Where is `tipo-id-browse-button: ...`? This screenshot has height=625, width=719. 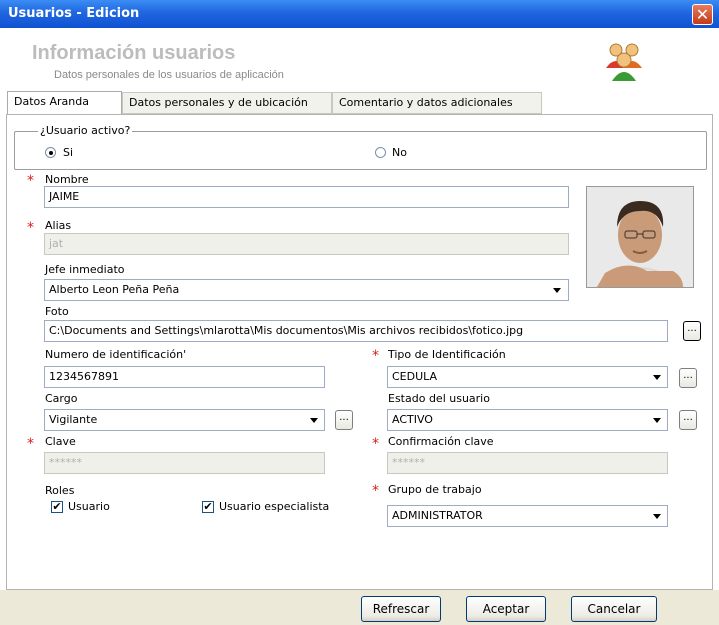
tipo-id-browse-button: ... is located at coordinates (688, 378).